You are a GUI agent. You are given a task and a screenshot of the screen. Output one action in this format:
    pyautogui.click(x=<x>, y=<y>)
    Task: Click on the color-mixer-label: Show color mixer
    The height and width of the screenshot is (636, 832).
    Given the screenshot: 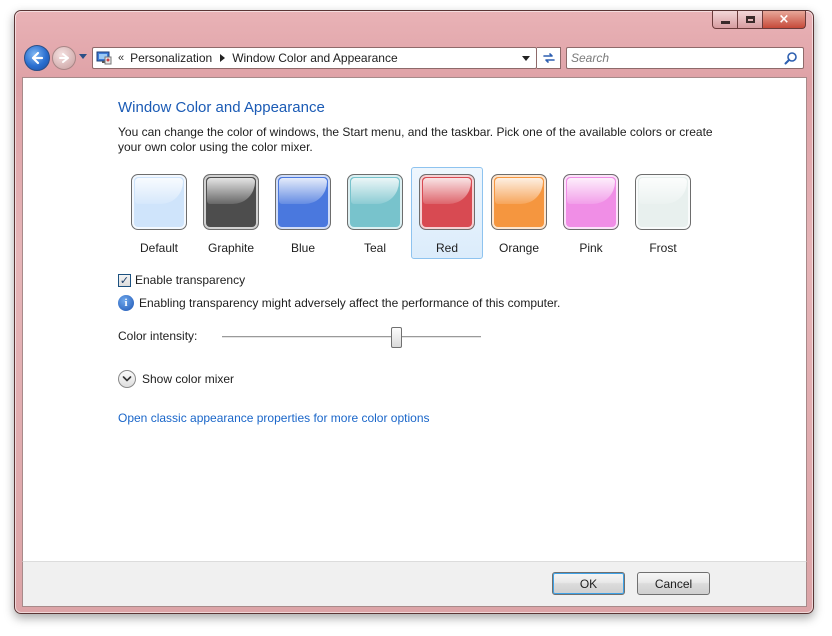 What is the action you would take?
    pyautogui.click(x=188, y=379)
    